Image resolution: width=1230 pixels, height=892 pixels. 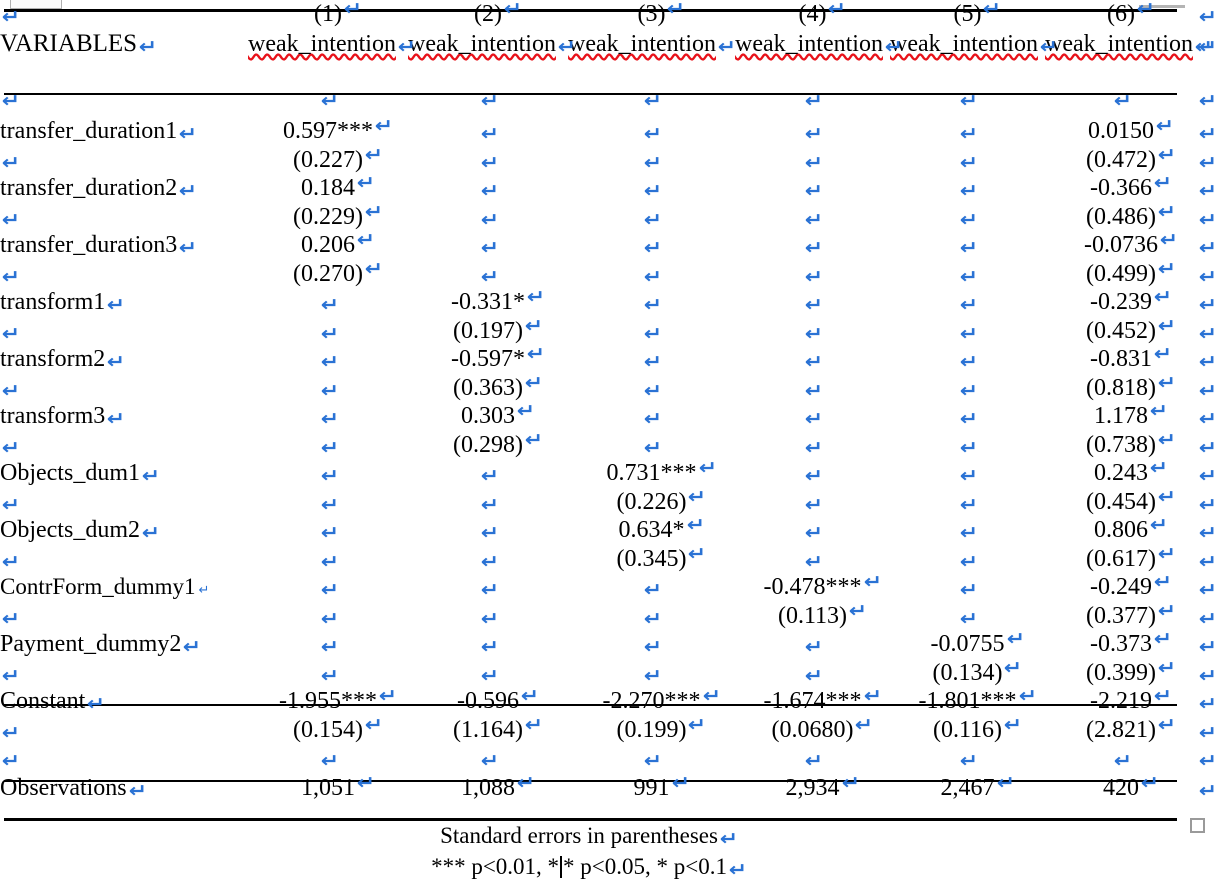 I want to click on std-error-r9-c6: (0.399) ↵, so click(x=1121, y=673).